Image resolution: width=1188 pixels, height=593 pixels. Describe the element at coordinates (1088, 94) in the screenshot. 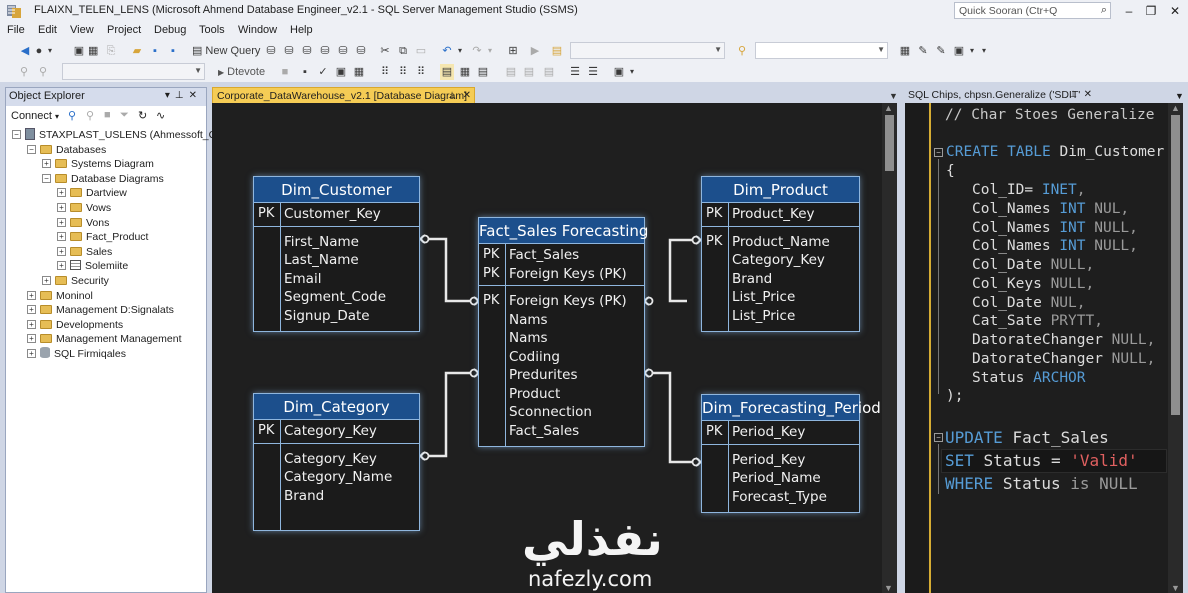

I see `close-tab-icon: ✕` at that location.